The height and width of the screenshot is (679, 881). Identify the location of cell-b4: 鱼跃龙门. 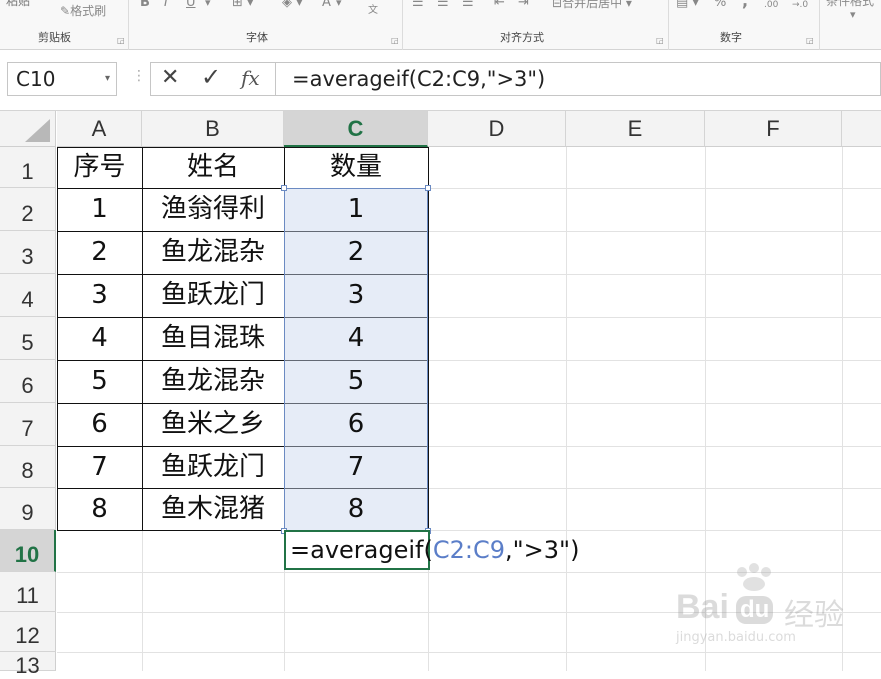
(213, 295).